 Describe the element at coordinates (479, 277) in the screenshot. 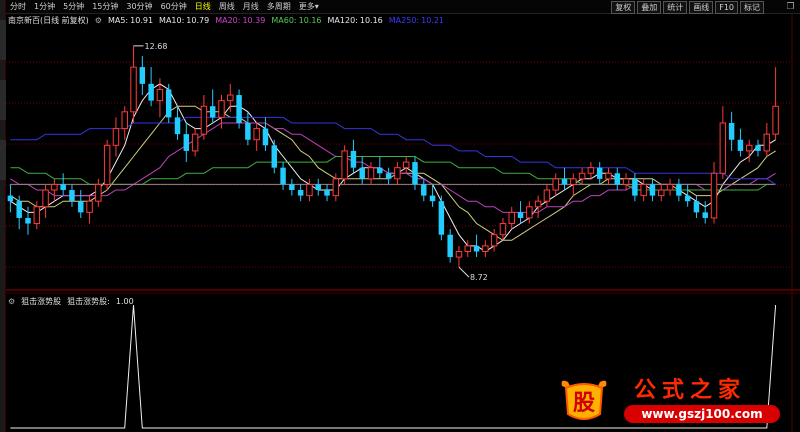

I see `min-price-label: 8.72` at that location.